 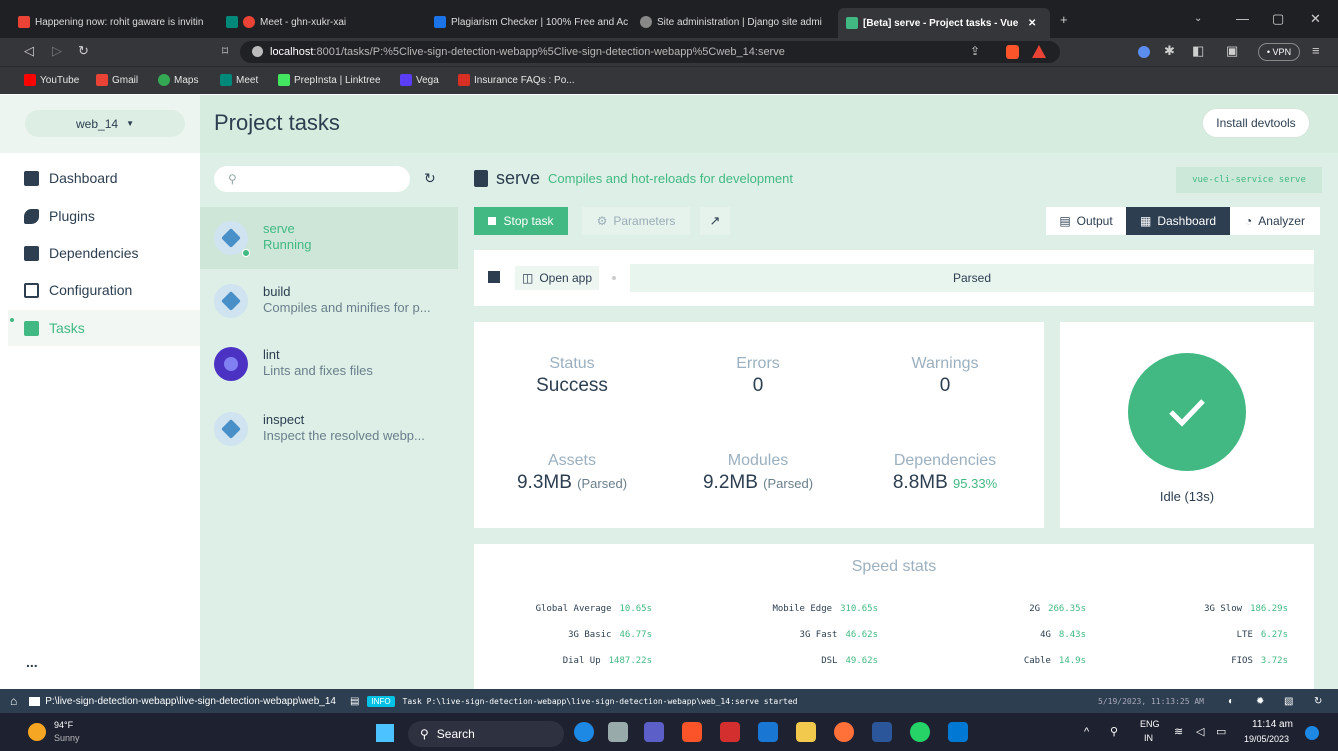 I want to click on wallet-icon: ▣, so click(x=1232, y=51).